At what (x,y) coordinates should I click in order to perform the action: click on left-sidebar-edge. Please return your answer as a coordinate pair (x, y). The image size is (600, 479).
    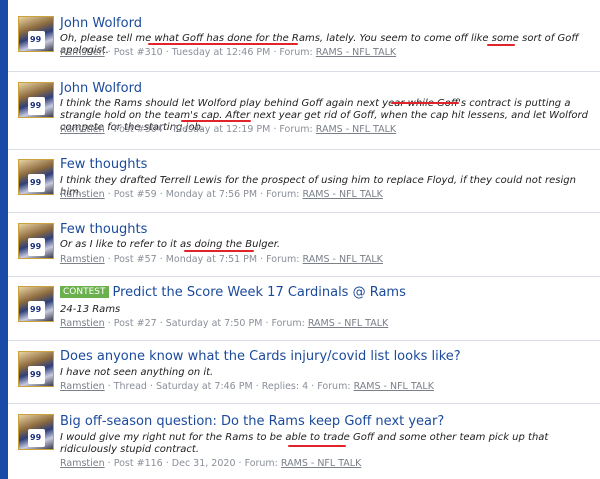
    Looking at the image, I should click on (4, 239).